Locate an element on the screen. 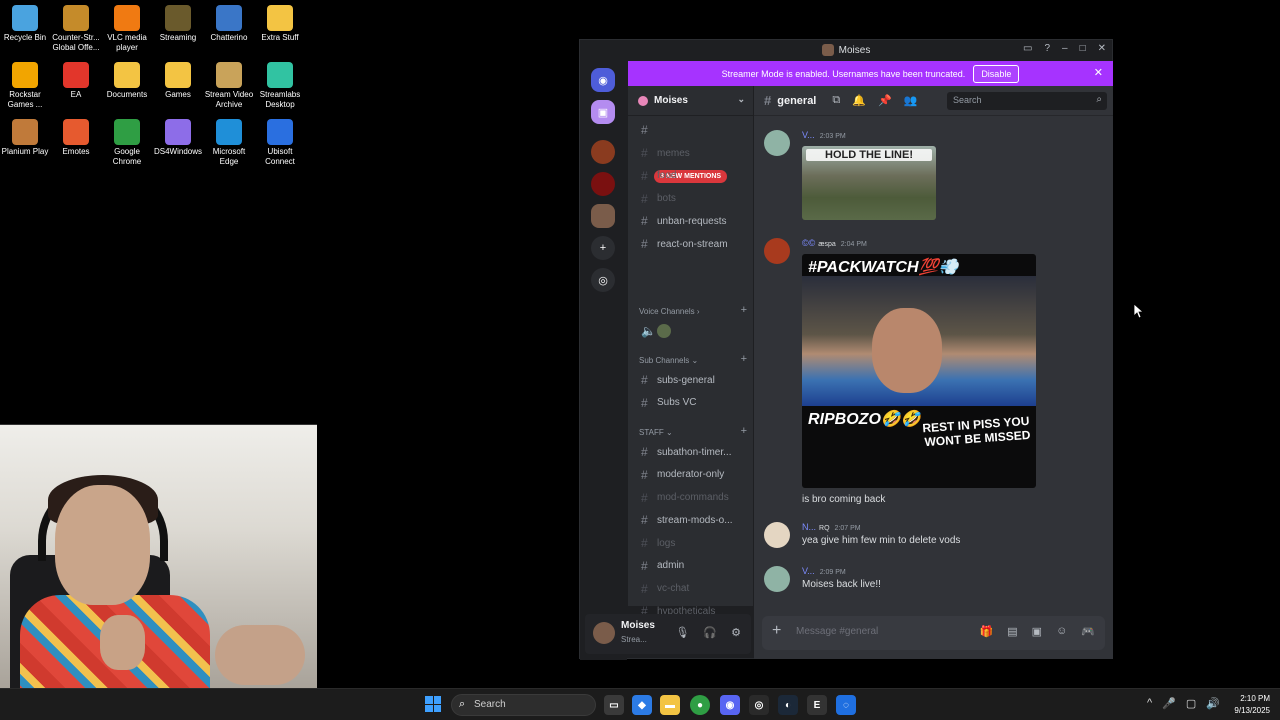 The width and height of the screenshot is (1280, 720). channel-item: # admin is located at coordinates (662, 566).